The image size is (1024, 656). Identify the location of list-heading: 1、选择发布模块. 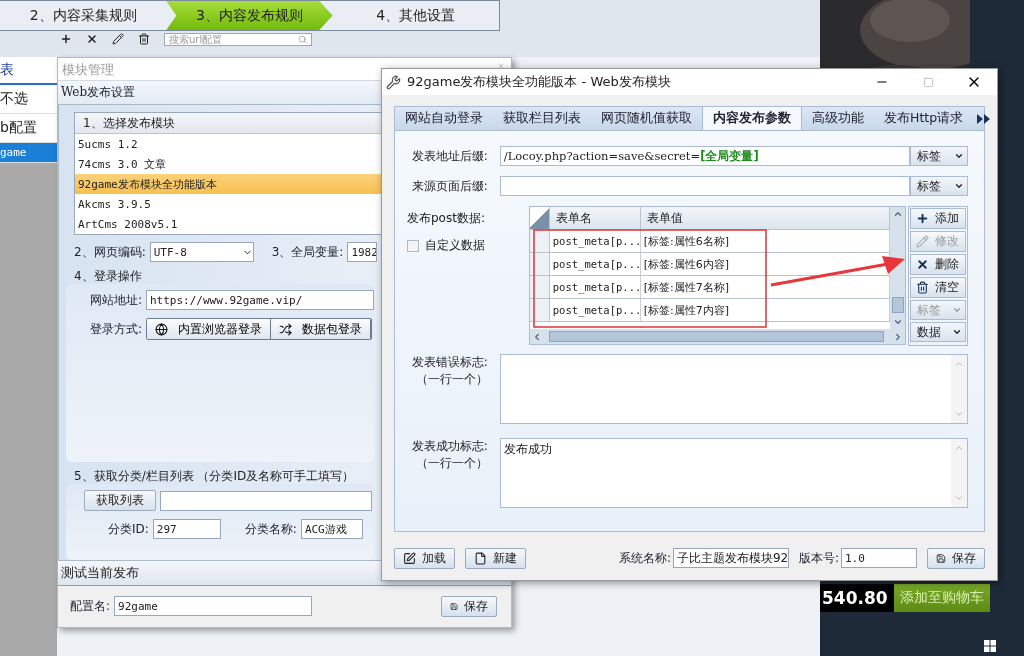
(228, 124).